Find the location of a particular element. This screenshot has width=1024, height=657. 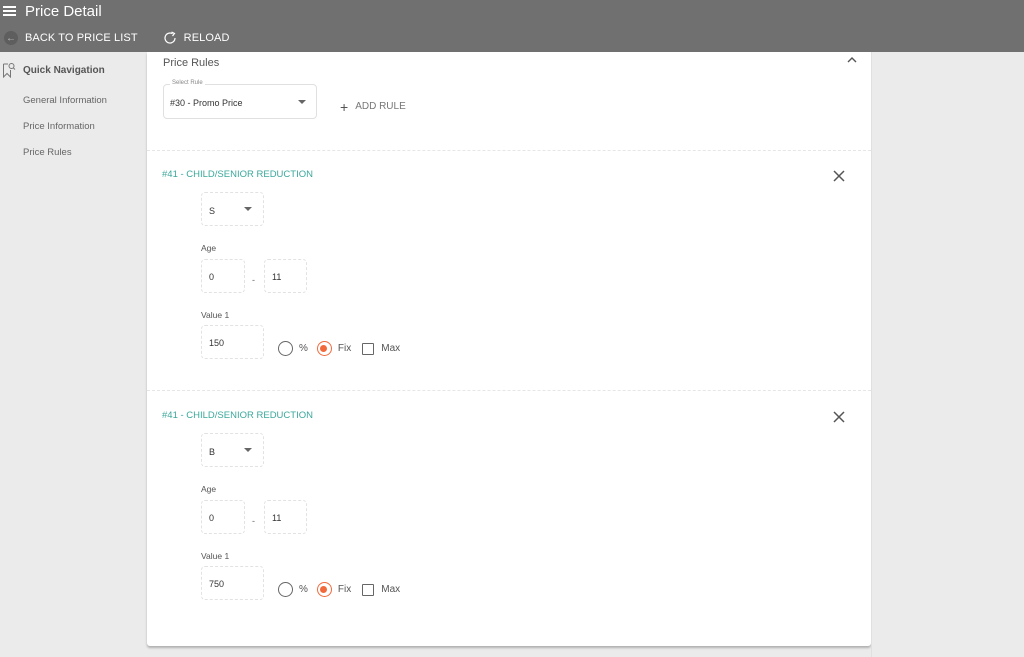

select-rule-label: Select Rule is located at coordinates (187, 83).